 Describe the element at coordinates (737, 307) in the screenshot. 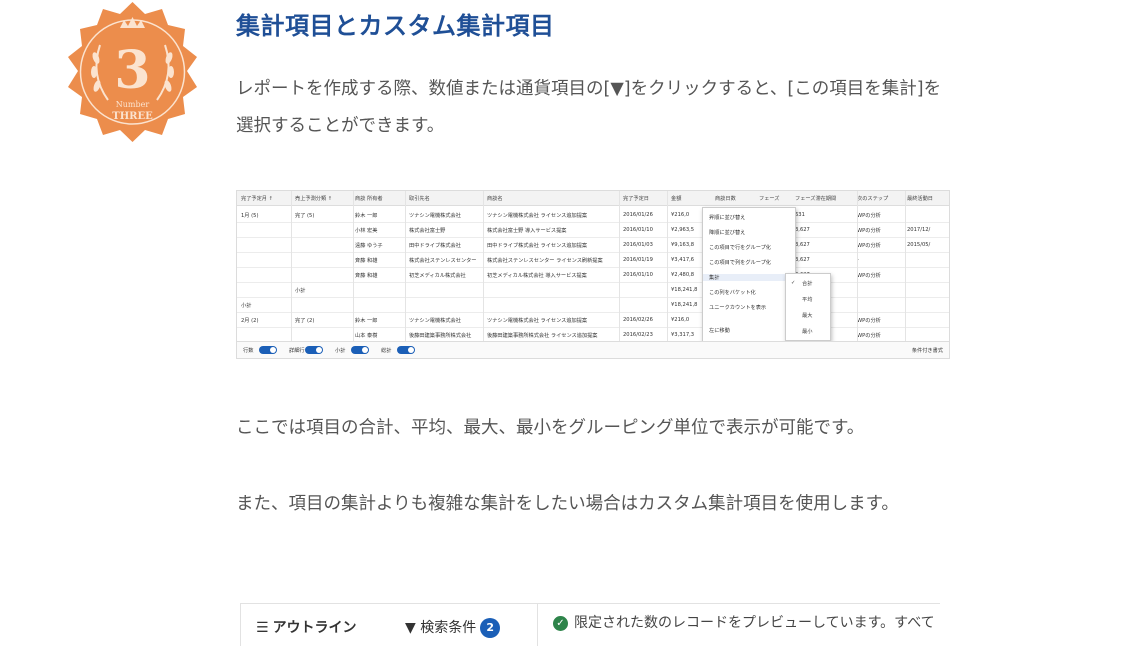

I see `menu-item: ユニークカウントを表示` at that location.